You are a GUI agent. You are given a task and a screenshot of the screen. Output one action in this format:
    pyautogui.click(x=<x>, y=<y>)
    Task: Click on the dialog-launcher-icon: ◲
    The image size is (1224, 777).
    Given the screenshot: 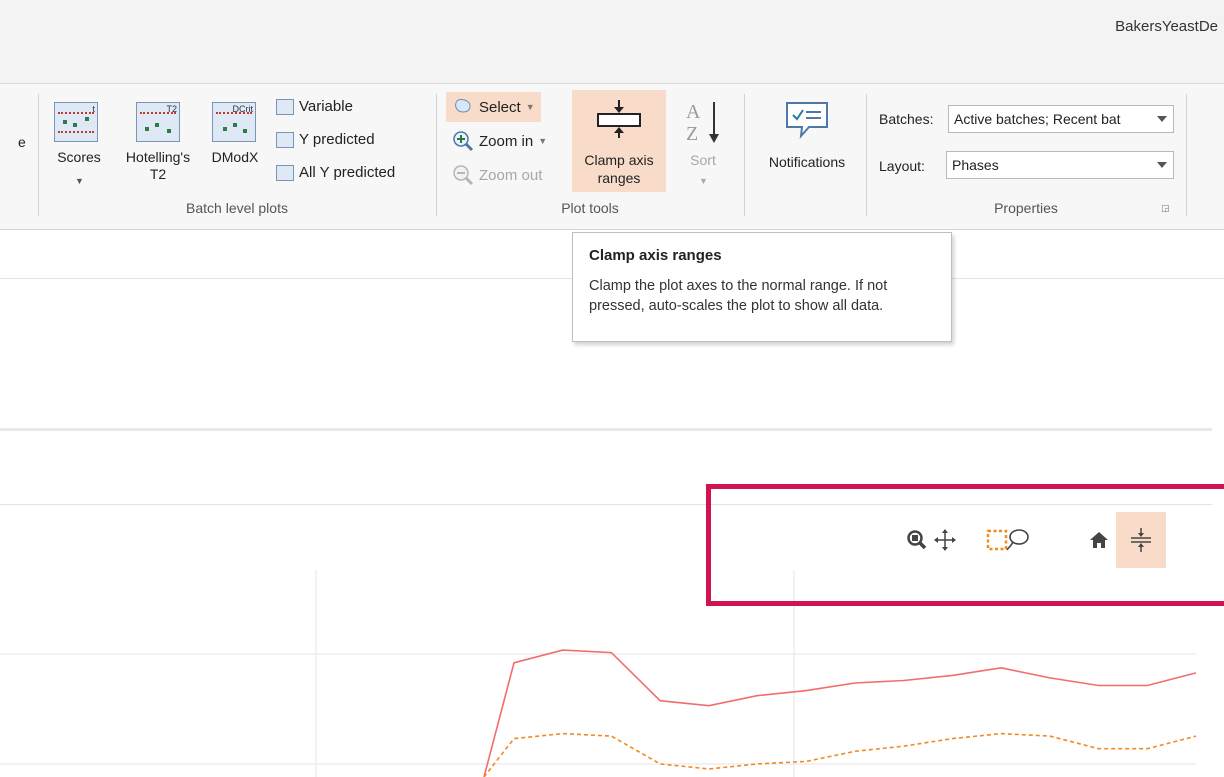 What is the action you would take?
    pyautogui.click(x=1165, y=208)
    